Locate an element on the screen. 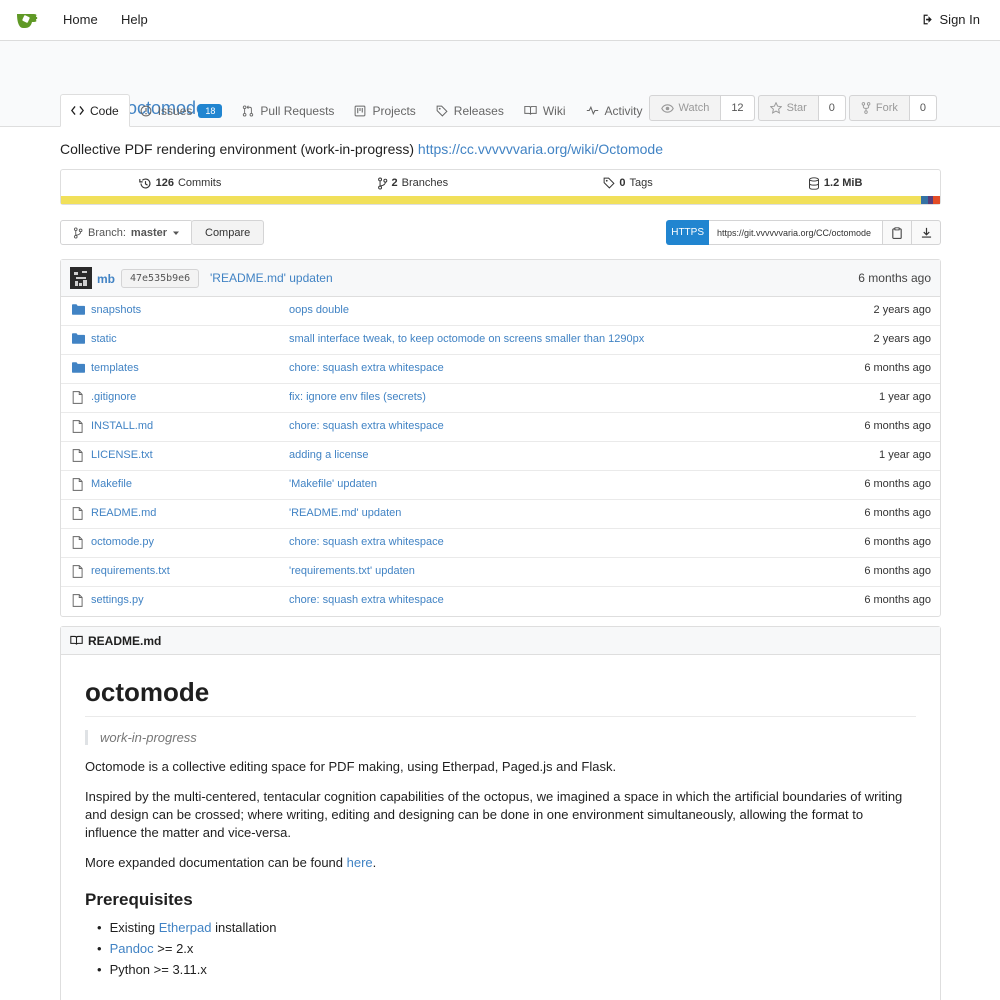 The width and height of the screenshot is (1000, 1000). tags-stat: 0 Tags is located at coordinates (628, 183).